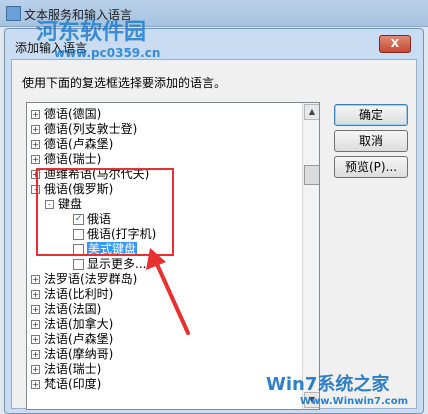  Describe the element at coordinates (328, 384) in the screenshot. I see `watermark-brand-bottom: Win7系统之家` at that location.